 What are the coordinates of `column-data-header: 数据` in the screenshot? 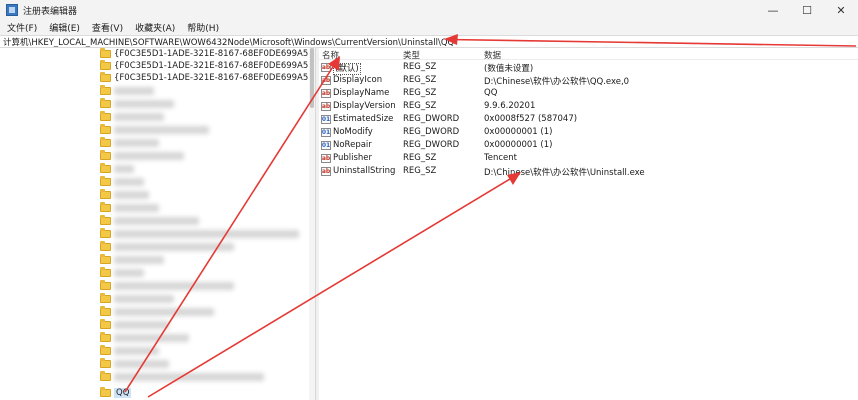 It's located at (492, 55).